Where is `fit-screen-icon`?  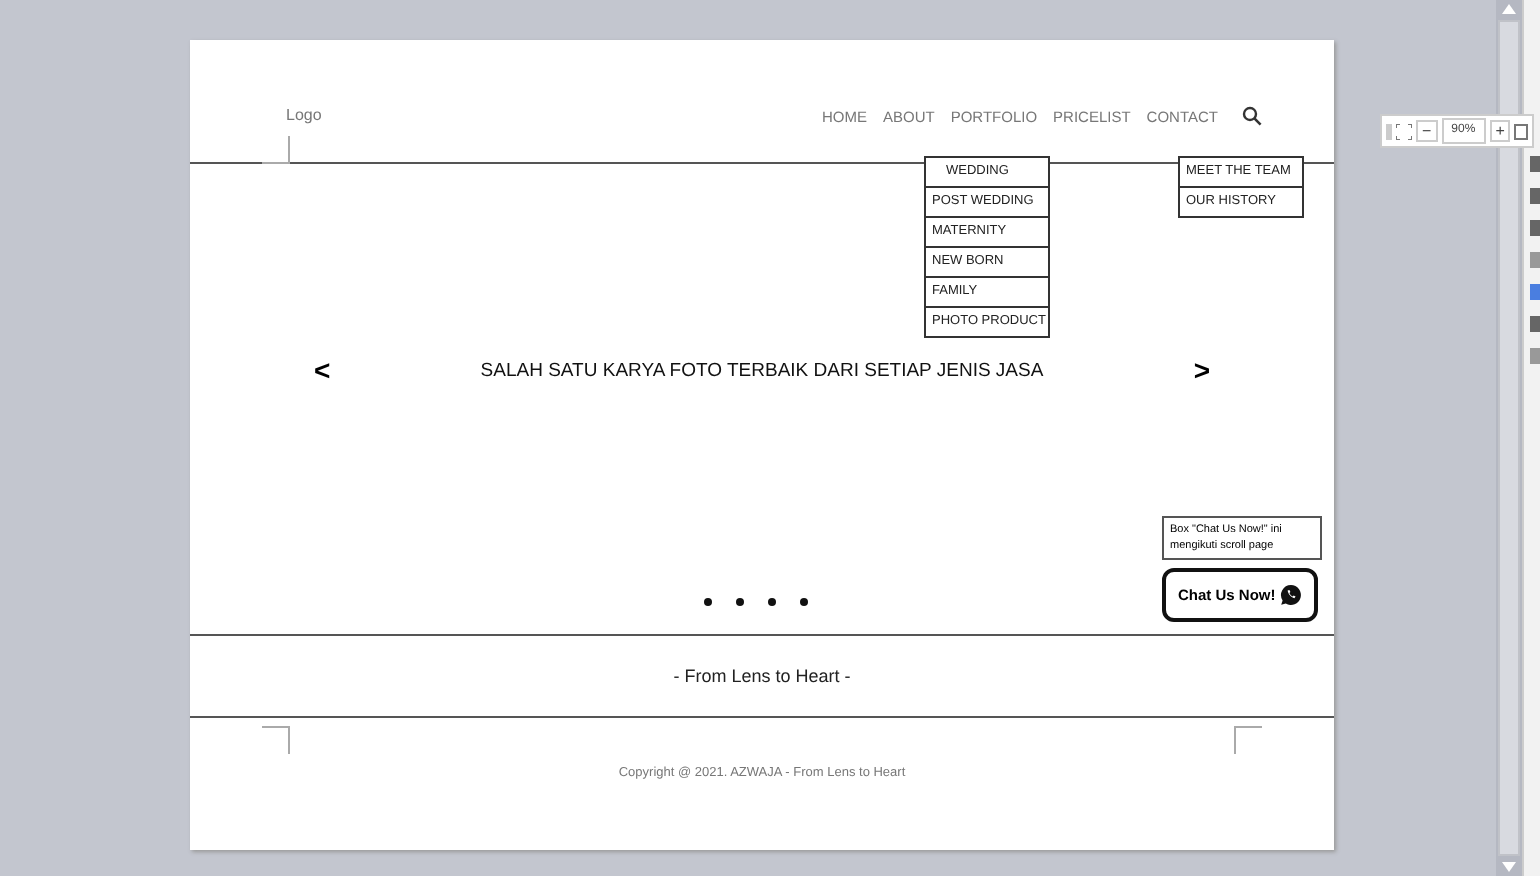
fit-screen-icon is located at coordinates (1404, 131).